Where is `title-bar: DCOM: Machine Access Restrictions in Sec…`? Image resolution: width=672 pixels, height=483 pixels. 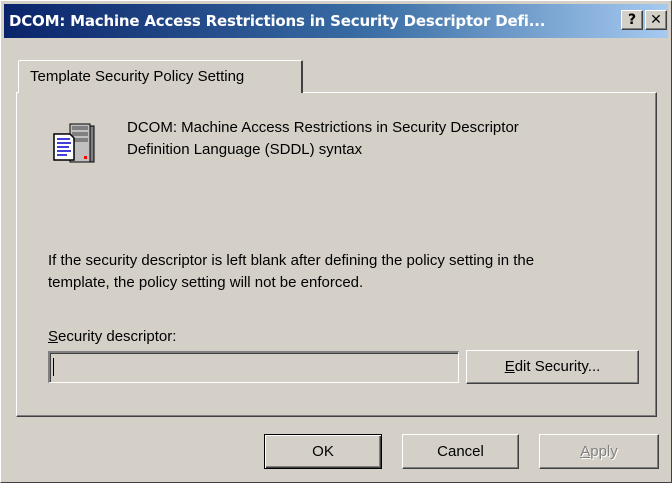 title-bar: DCOM: Machine Access Restrictions in Sec… is located at coordinates (336, 21).